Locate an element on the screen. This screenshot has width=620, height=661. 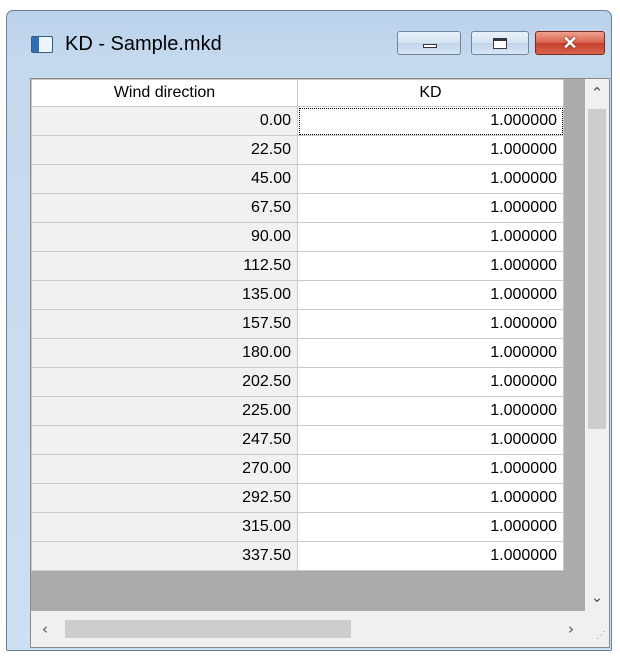
column-header-kd: KD is located at coordinates (430, 93).